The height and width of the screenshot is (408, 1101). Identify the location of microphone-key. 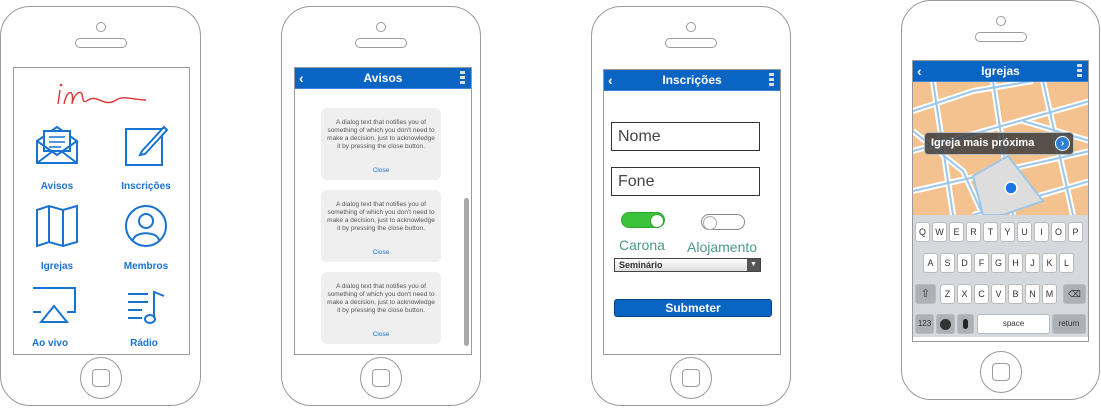
(965, 324).